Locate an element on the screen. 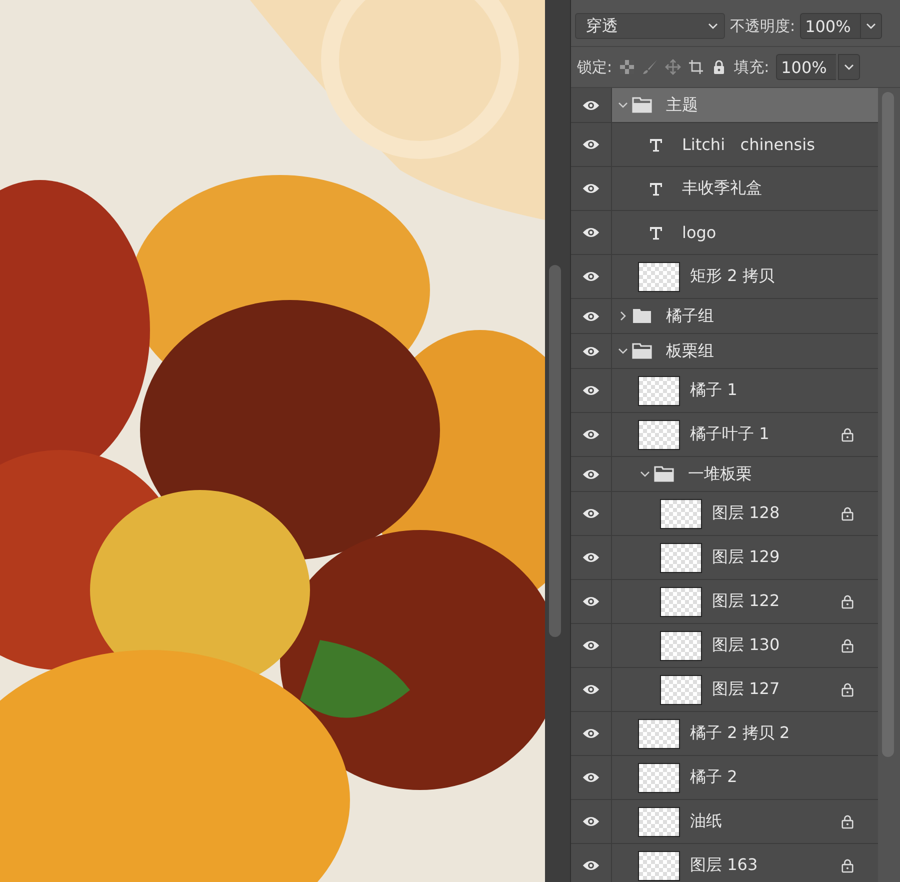 This screenshot has width=900, height=882. layer-name: 油纸 is located at coordinates (706, 821).